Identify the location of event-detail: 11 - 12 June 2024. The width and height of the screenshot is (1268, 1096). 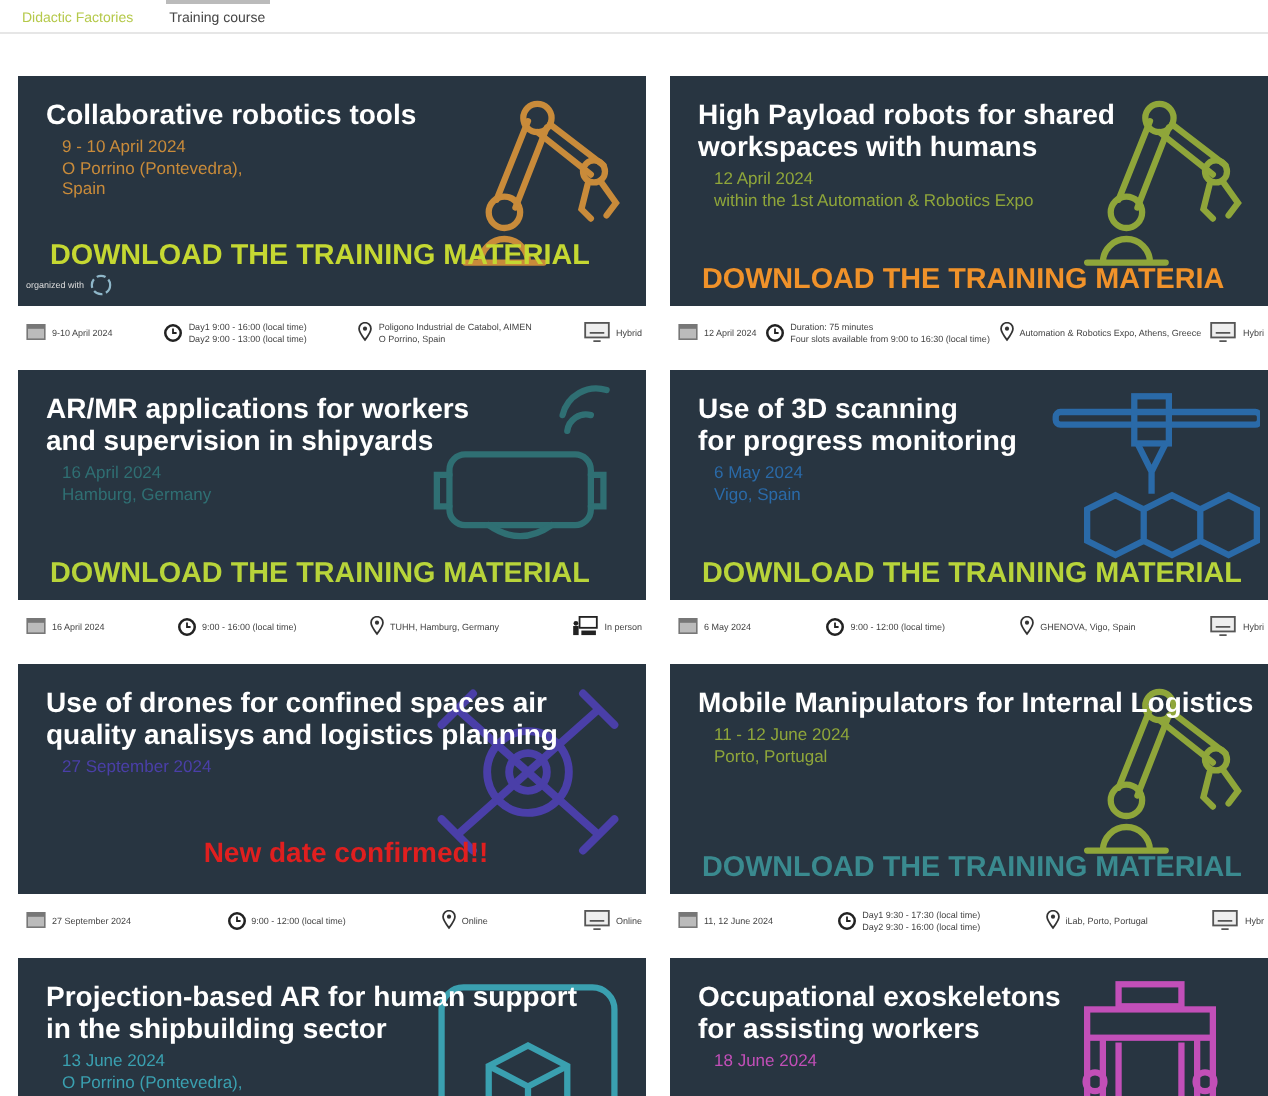
(783, 734).